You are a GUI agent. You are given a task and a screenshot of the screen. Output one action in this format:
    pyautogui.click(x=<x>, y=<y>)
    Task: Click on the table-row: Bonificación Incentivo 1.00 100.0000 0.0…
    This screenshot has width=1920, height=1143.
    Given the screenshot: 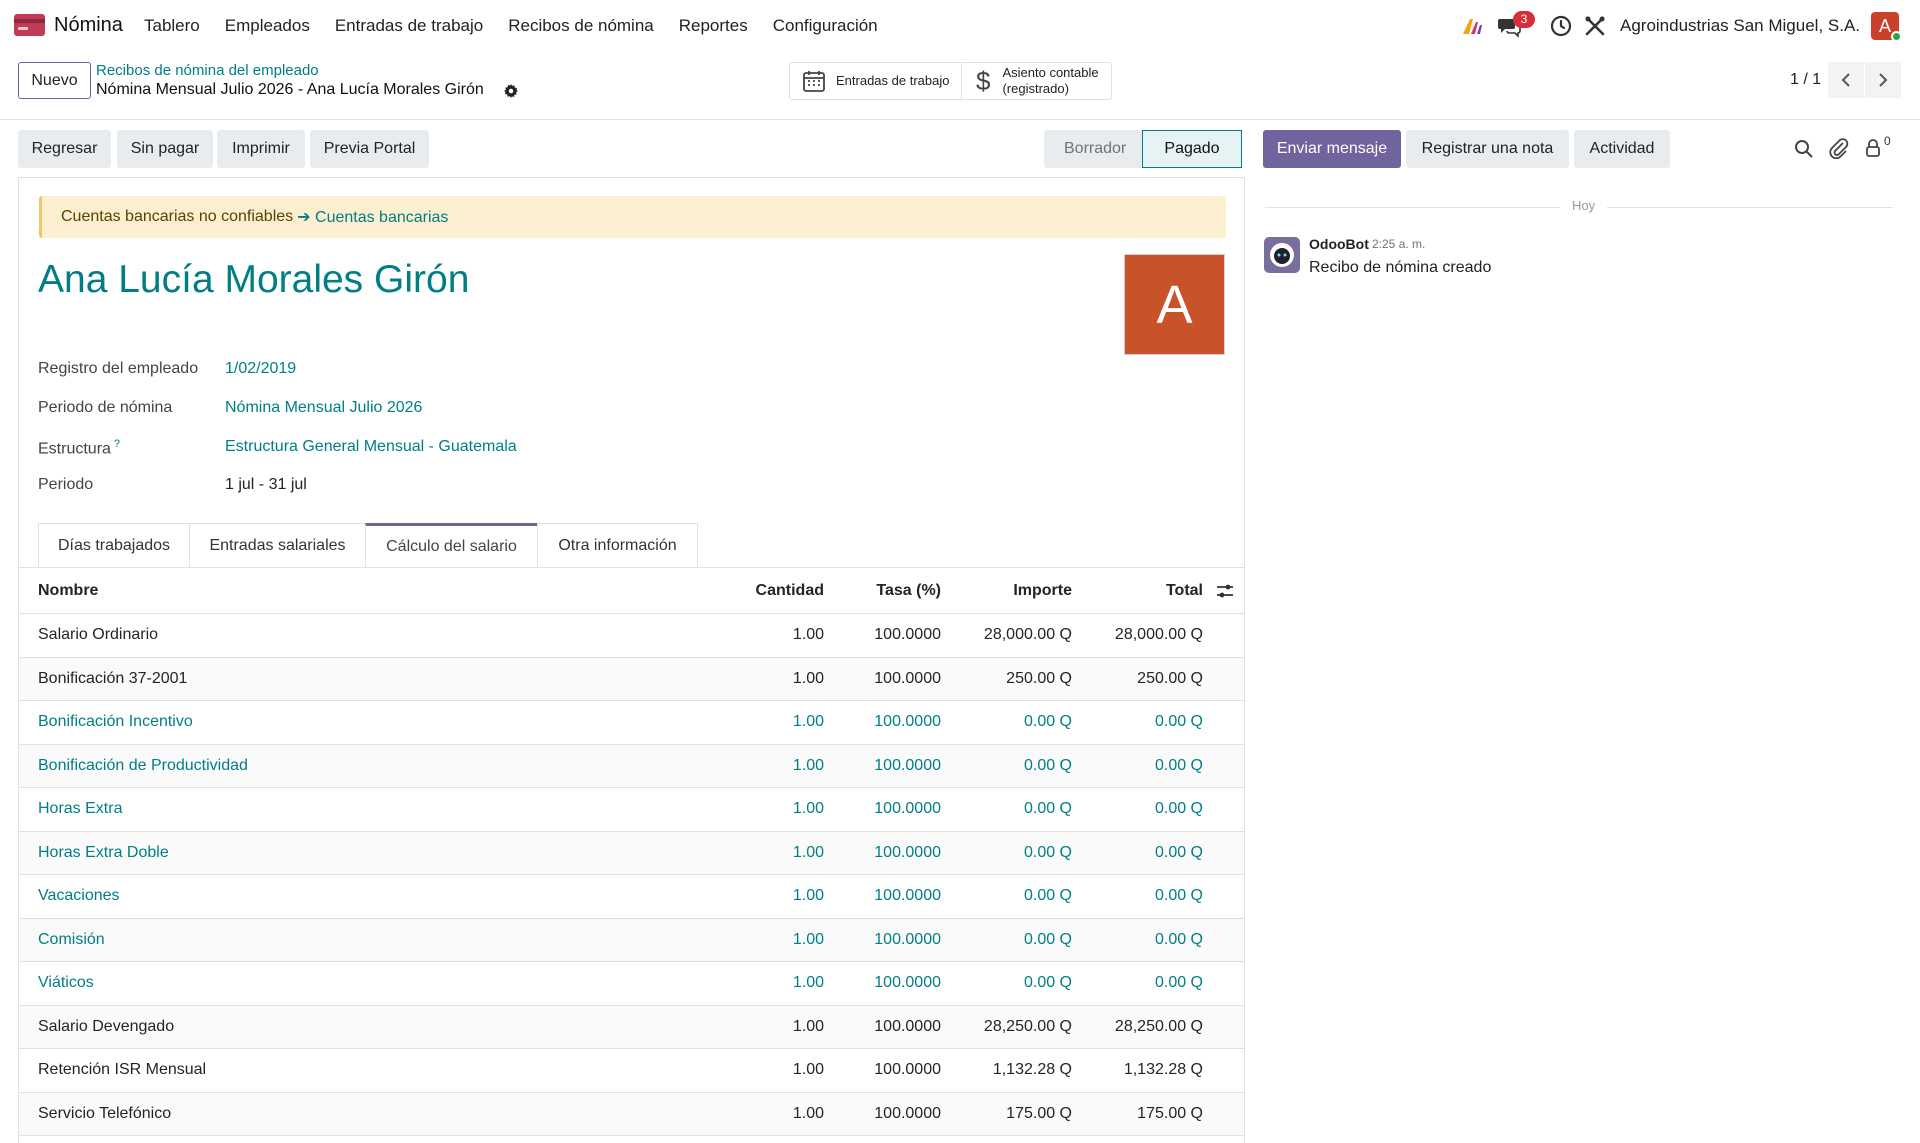 What is the action you would take?
    pyautogui.click(x=631, y=723)
    